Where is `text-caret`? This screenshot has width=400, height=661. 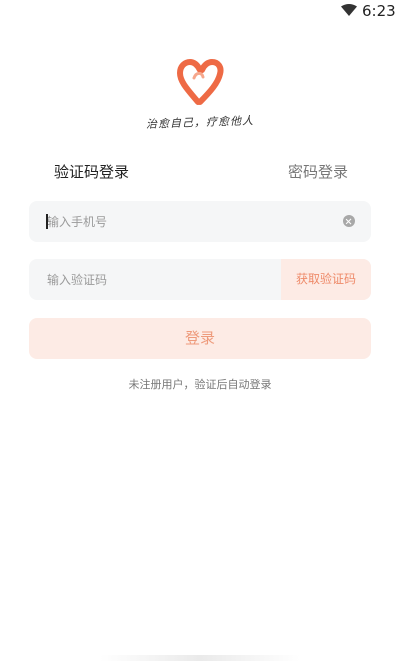
text-caret is located at coordinates (47, 221).